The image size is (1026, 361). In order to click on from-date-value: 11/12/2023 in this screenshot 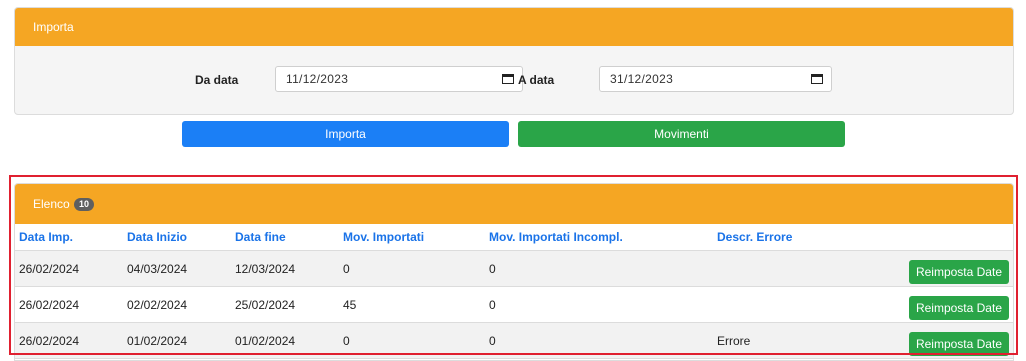, I will do `click(317, 79)`.